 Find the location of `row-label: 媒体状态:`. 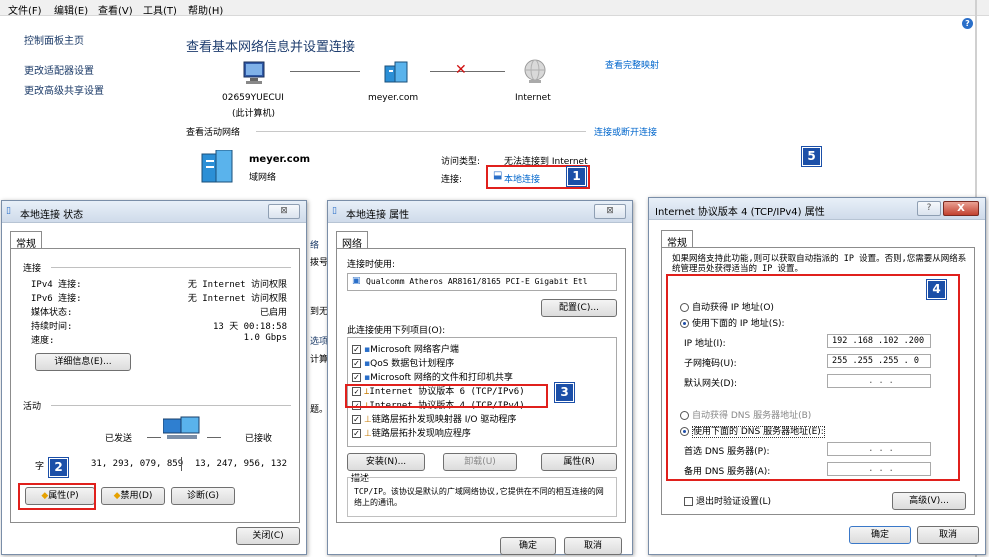

row-label: 媒体状态: is located at coordinates (52, 313).